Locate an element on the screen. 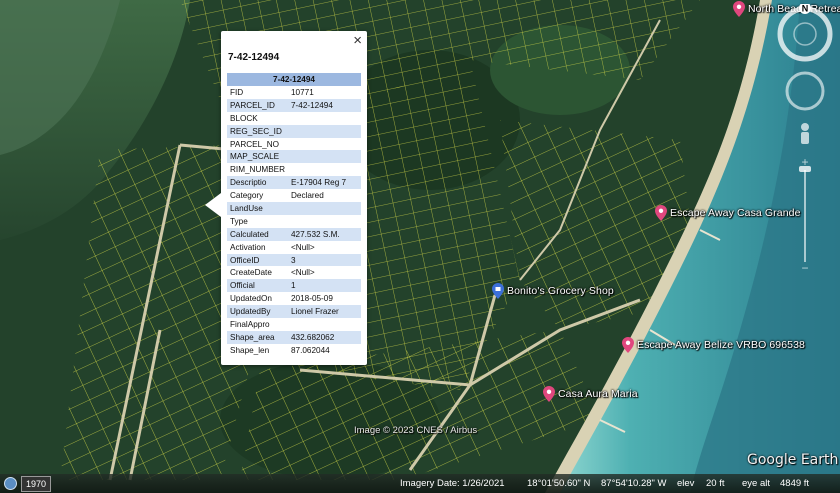 The height and width of the screenshot is (493, 840). attribute-value: 10771 is located at coordinates (302, 92).